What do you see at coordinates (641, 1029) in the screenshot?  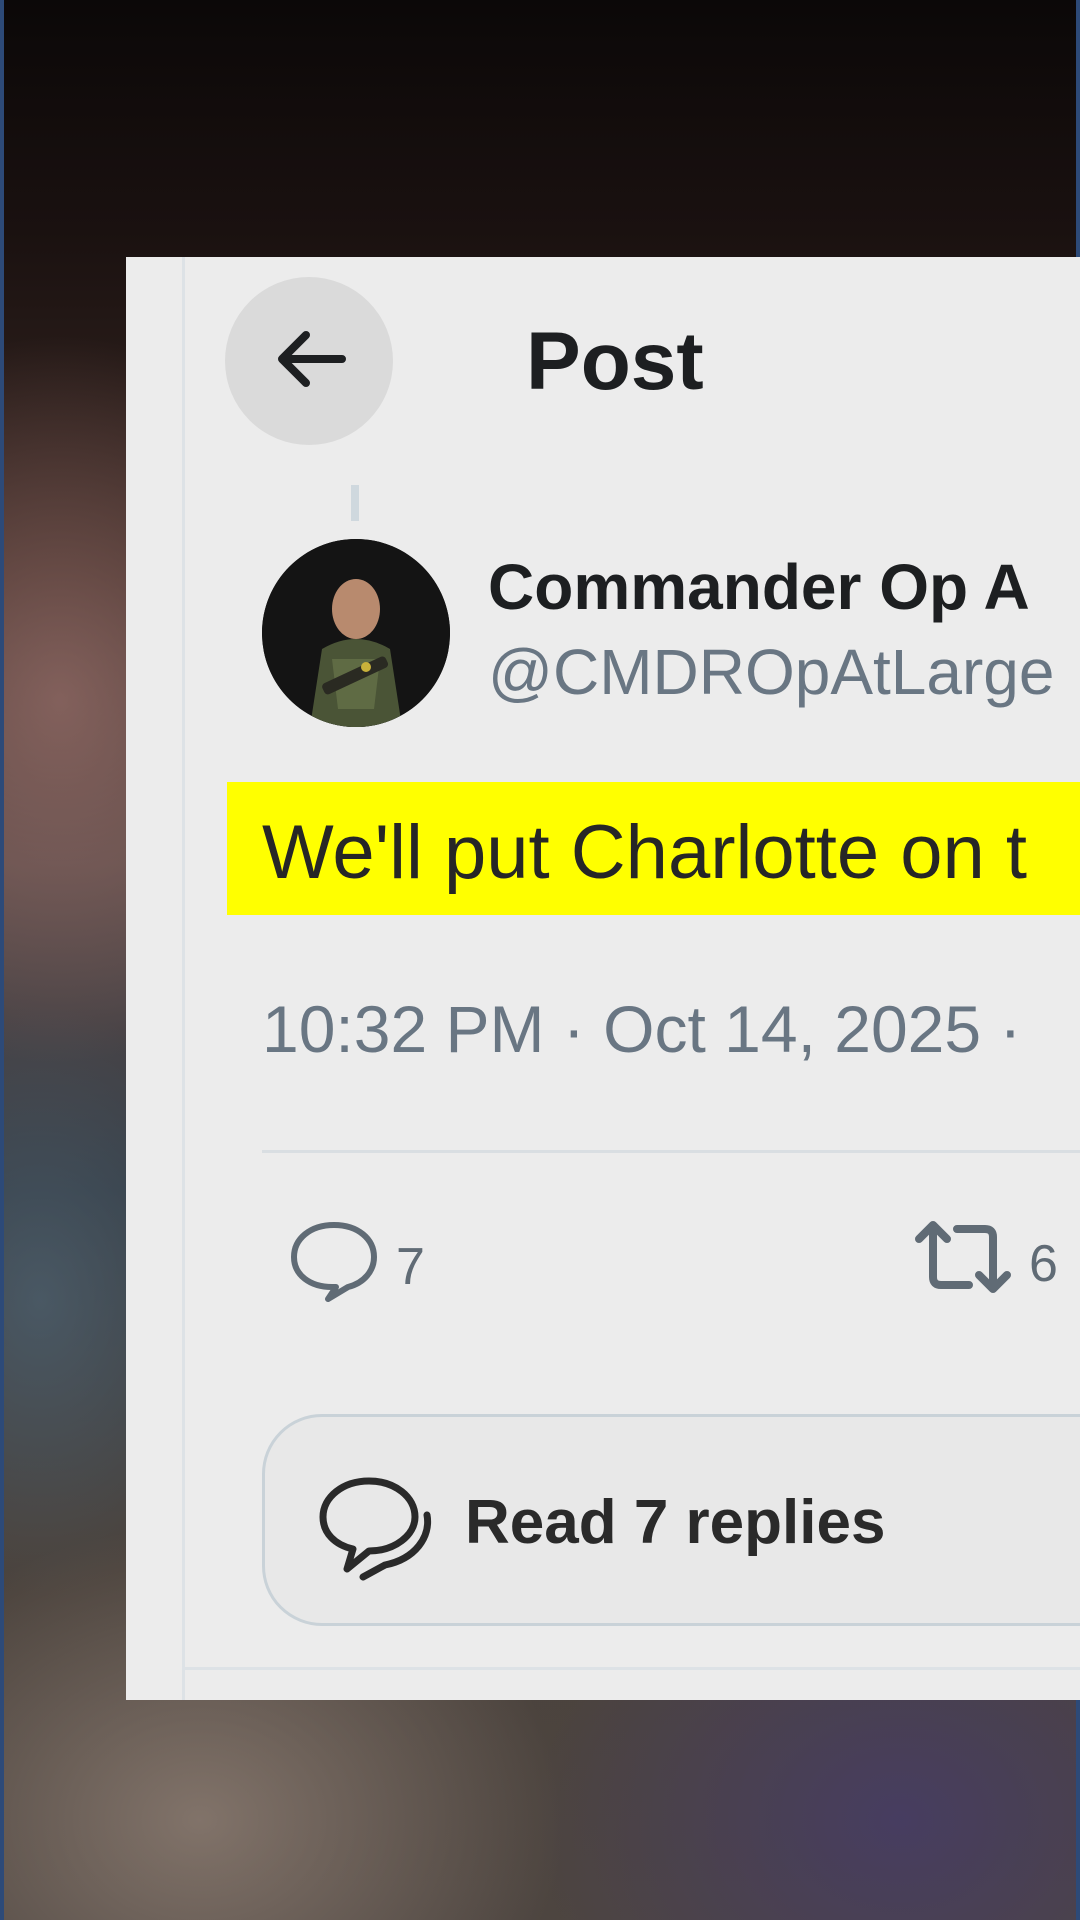 I see `post-timestamp: 10:32 PM · Oct 14, 2025 ·` at bounding box center [641, 1029].